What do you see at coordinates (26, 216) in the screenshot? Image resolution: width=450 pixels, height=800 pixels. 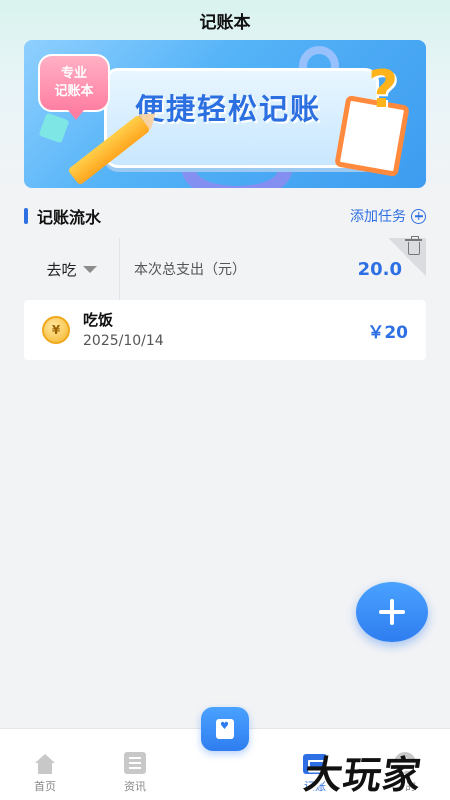 I see `section-accent-bar` at bounding box center [26, 216].